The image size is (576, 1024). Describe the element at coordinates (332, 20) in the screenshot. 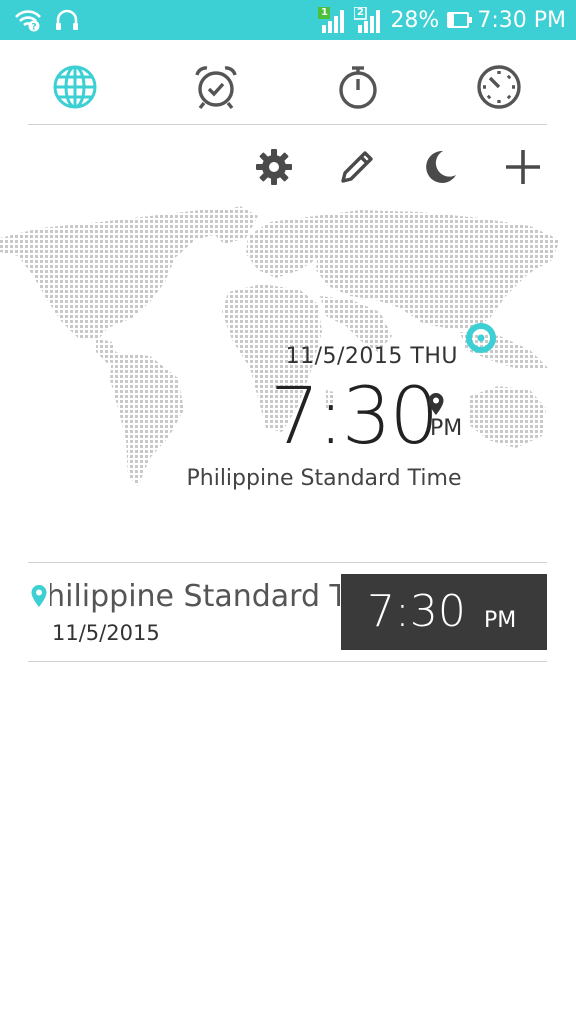

I see `signal-sim1: 1` at that location.